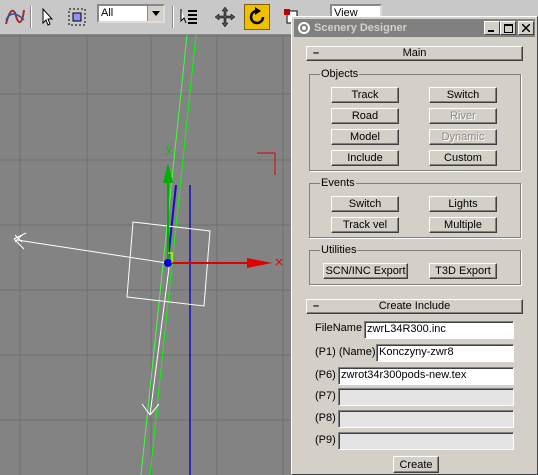  Describe the element at coordinates (360, 28) in the screenshot. I see `panel-title: Scenery Designer` at that location.